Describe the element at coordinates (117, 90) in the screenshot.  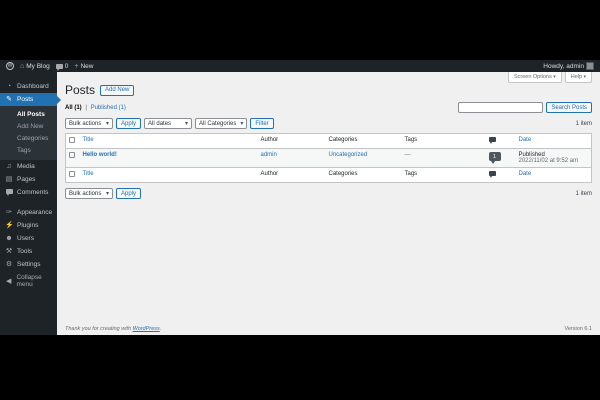
I see `add-new-button: Add New` at that location.